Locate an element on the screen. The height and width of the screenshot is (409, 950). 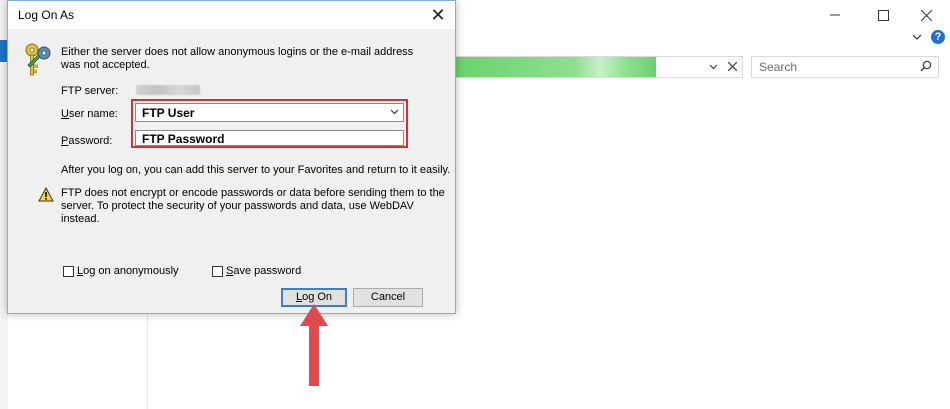
user-name-label-accesskey: U is located at coordinates (65, 114).